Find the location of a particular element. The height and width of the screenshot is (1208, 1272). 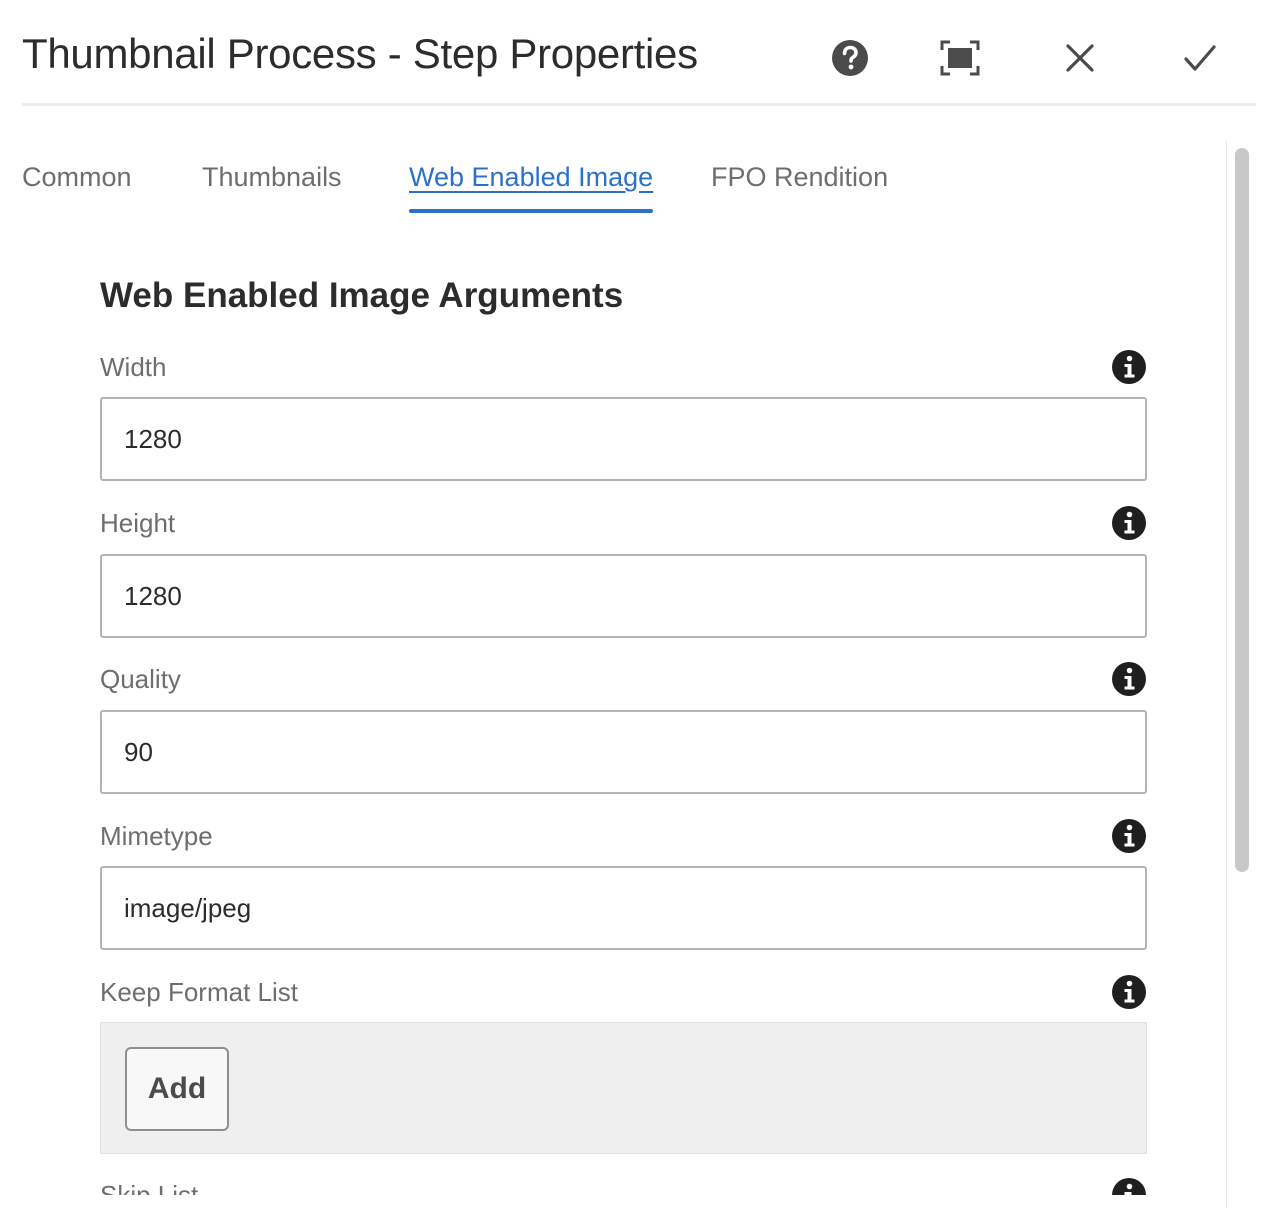

mimetype-label: Mimetype is located at coordinates (156, 836).